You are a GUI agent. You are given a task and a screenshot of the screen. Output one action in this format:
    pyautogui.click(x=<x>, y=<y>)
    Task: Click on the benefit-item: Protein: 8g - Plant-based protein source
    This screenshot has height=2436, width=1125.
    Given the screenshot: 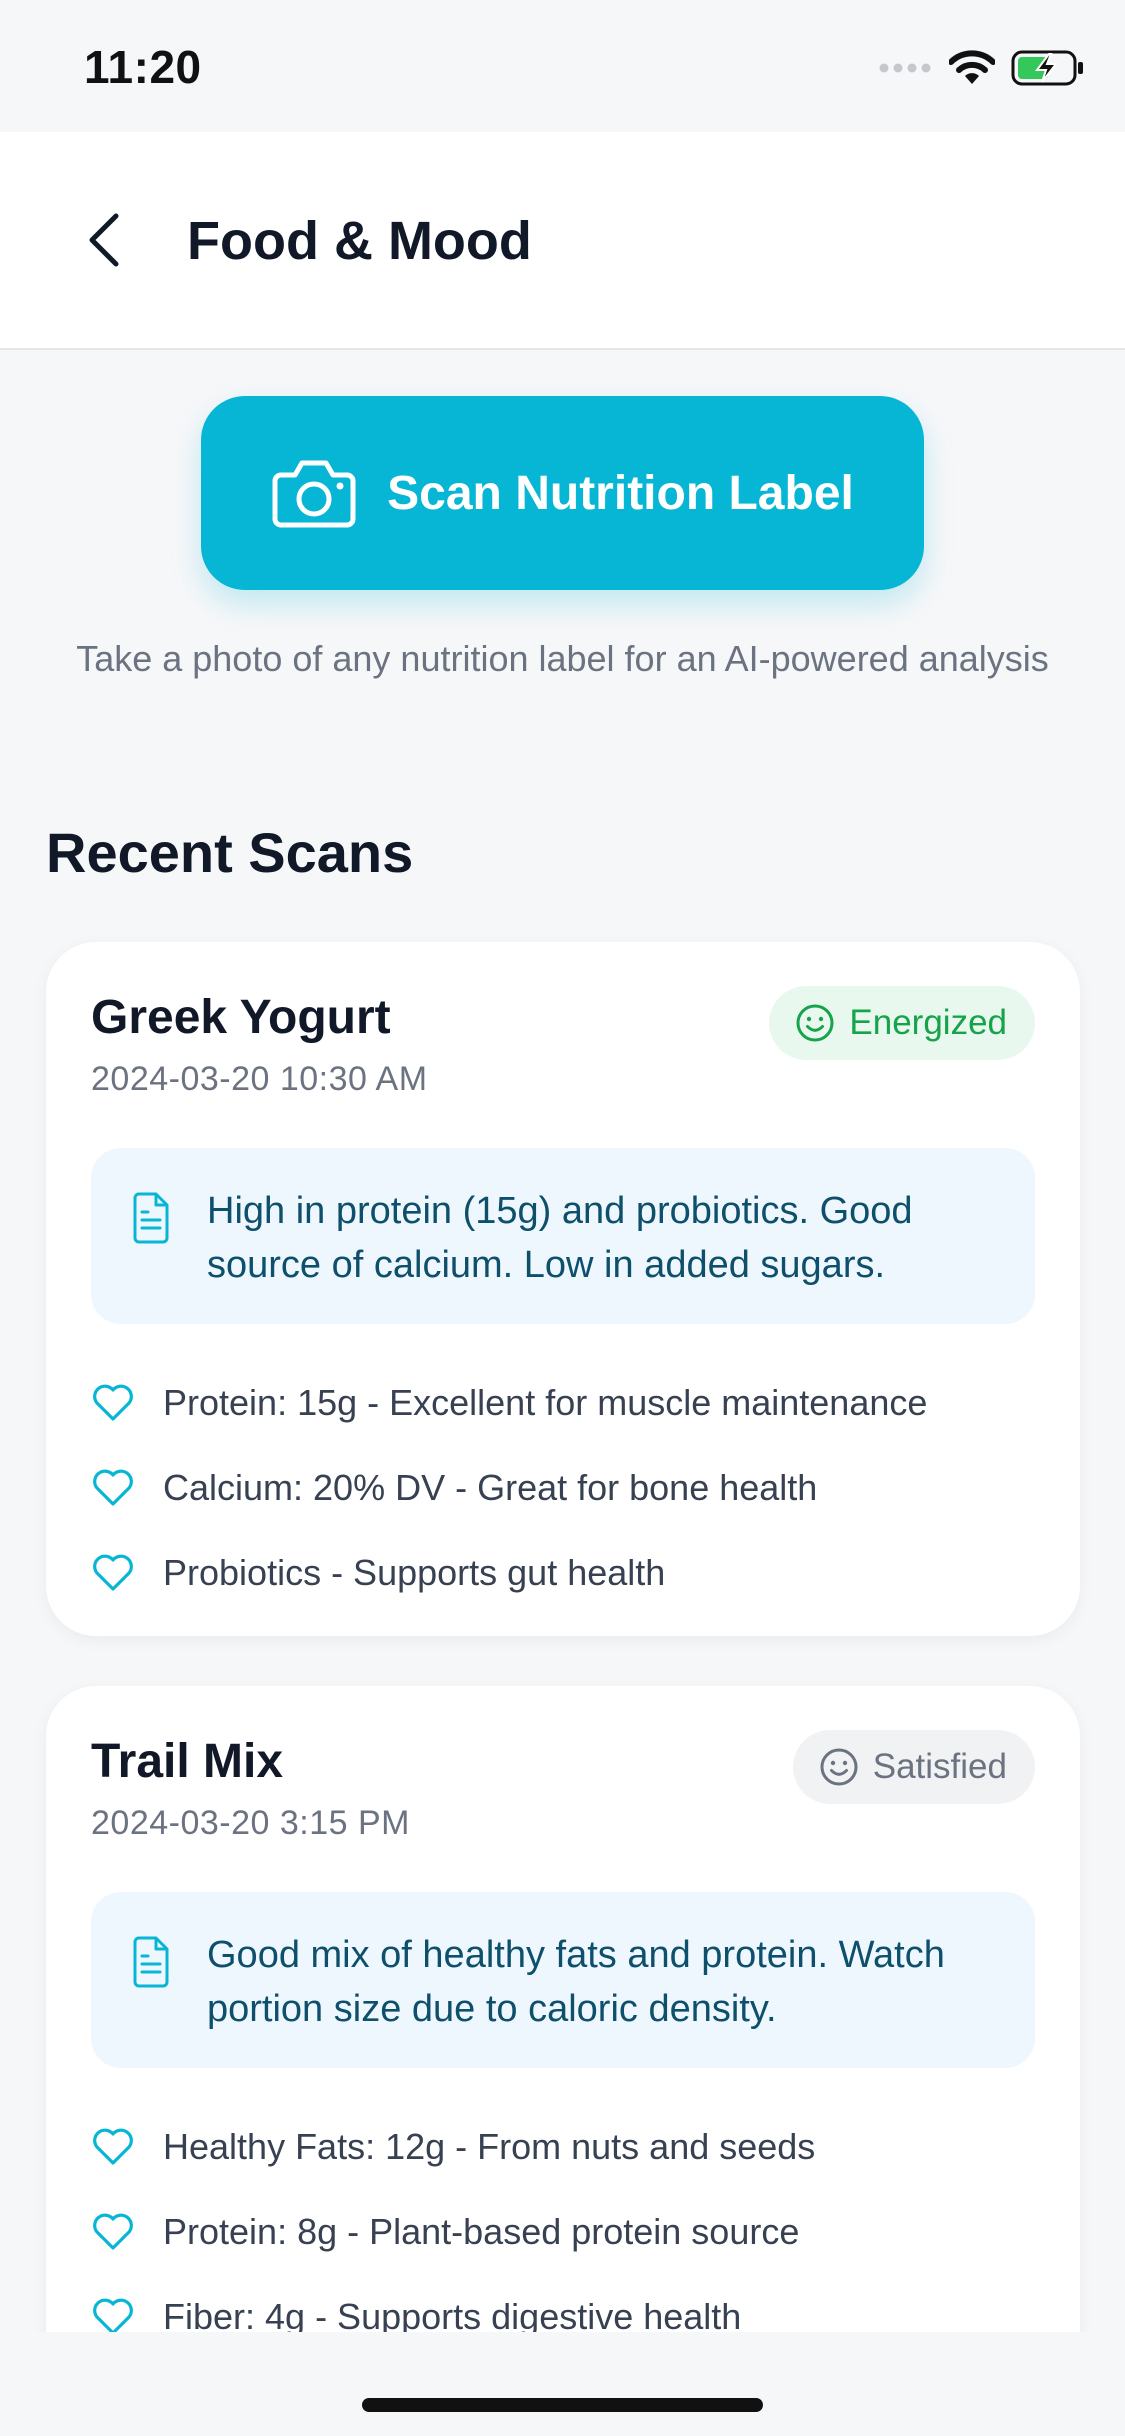 What is the action you would take?
    pyautogui.click(x=563, y=2231)
    